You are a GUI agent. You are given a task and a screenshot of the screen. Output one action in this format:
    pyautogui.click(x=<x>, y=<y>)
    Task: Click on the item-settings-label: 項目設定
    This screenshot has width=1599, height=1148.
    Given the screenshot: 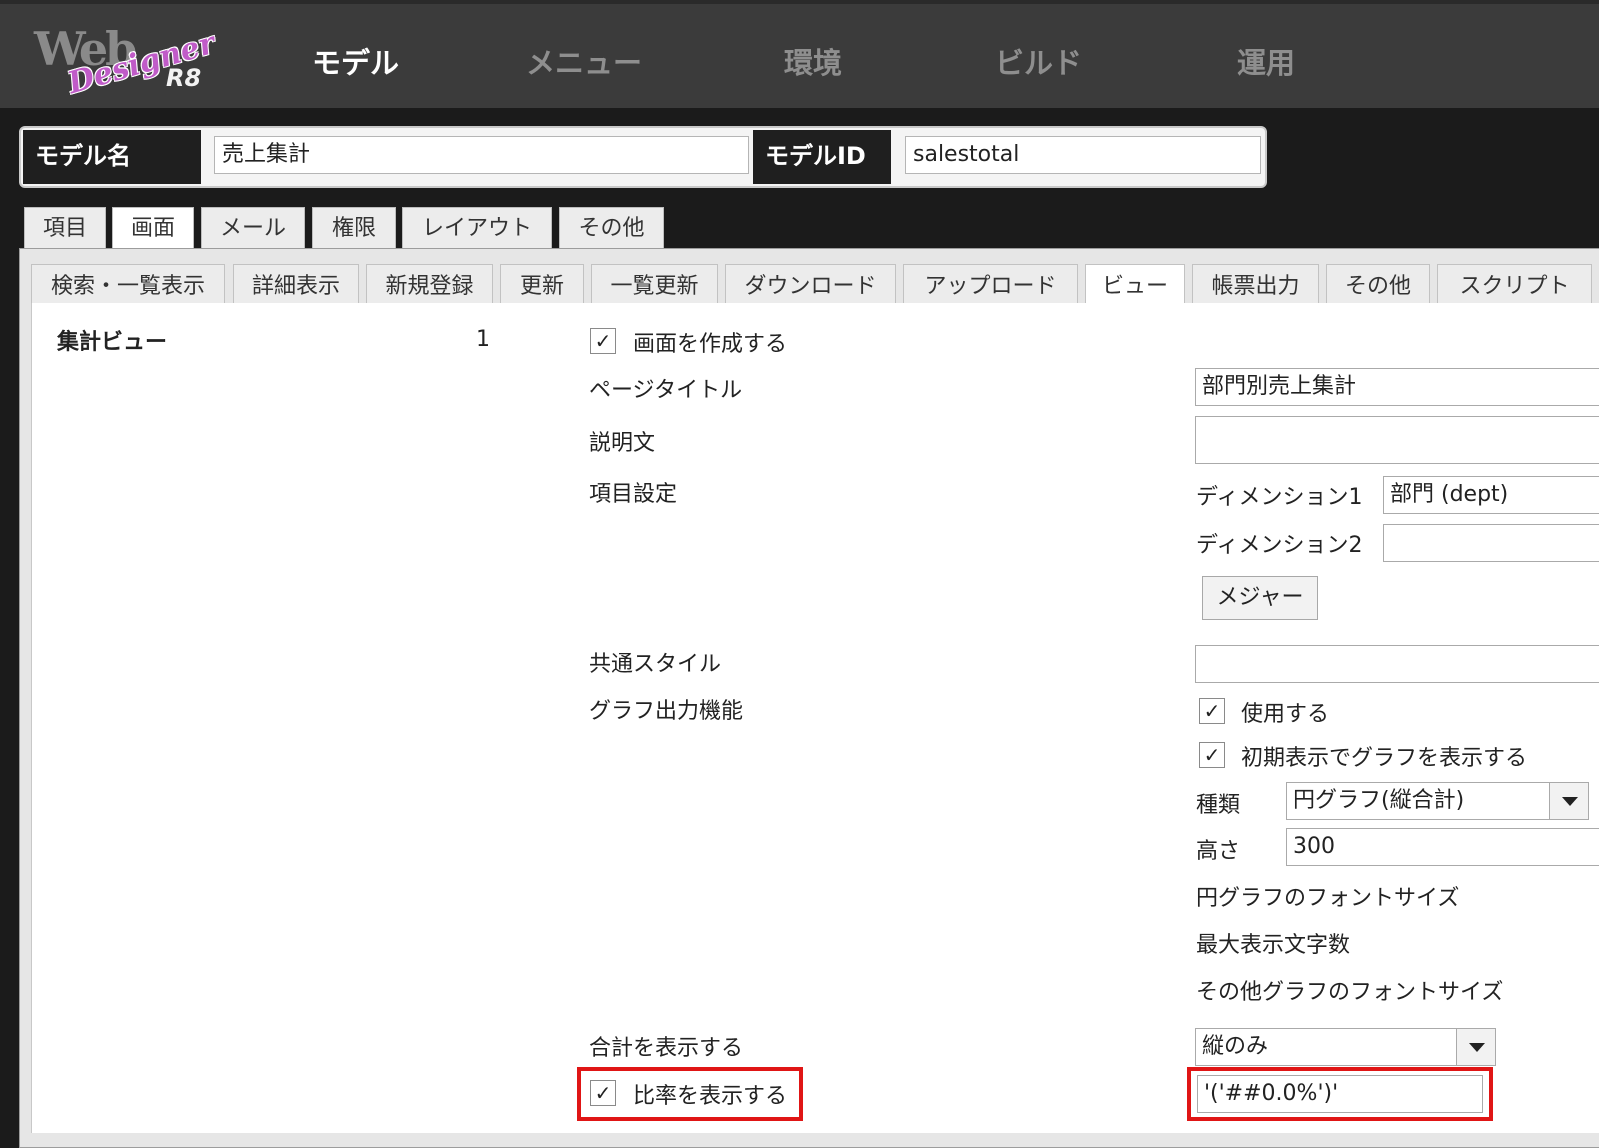 What is the action you would take?
    pyautogui.click(x=633, y=494)
    